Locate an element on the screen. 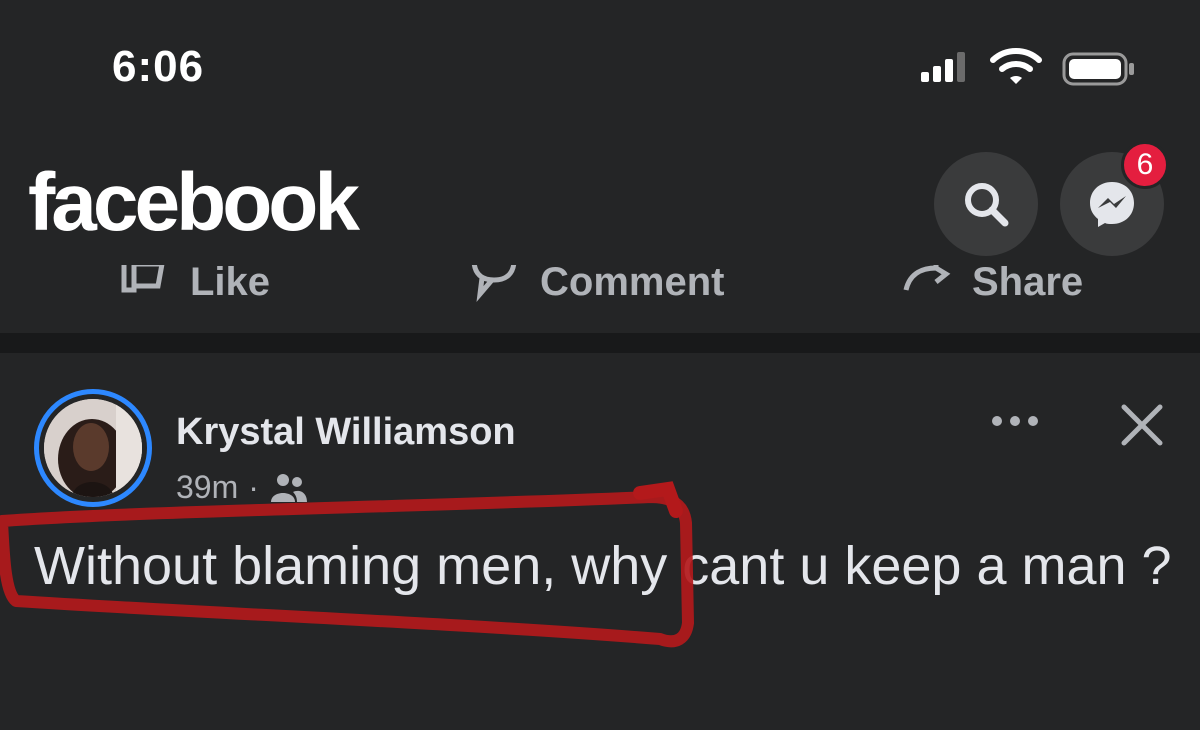  comment-label: Comment is located at coordinates (632, 284).